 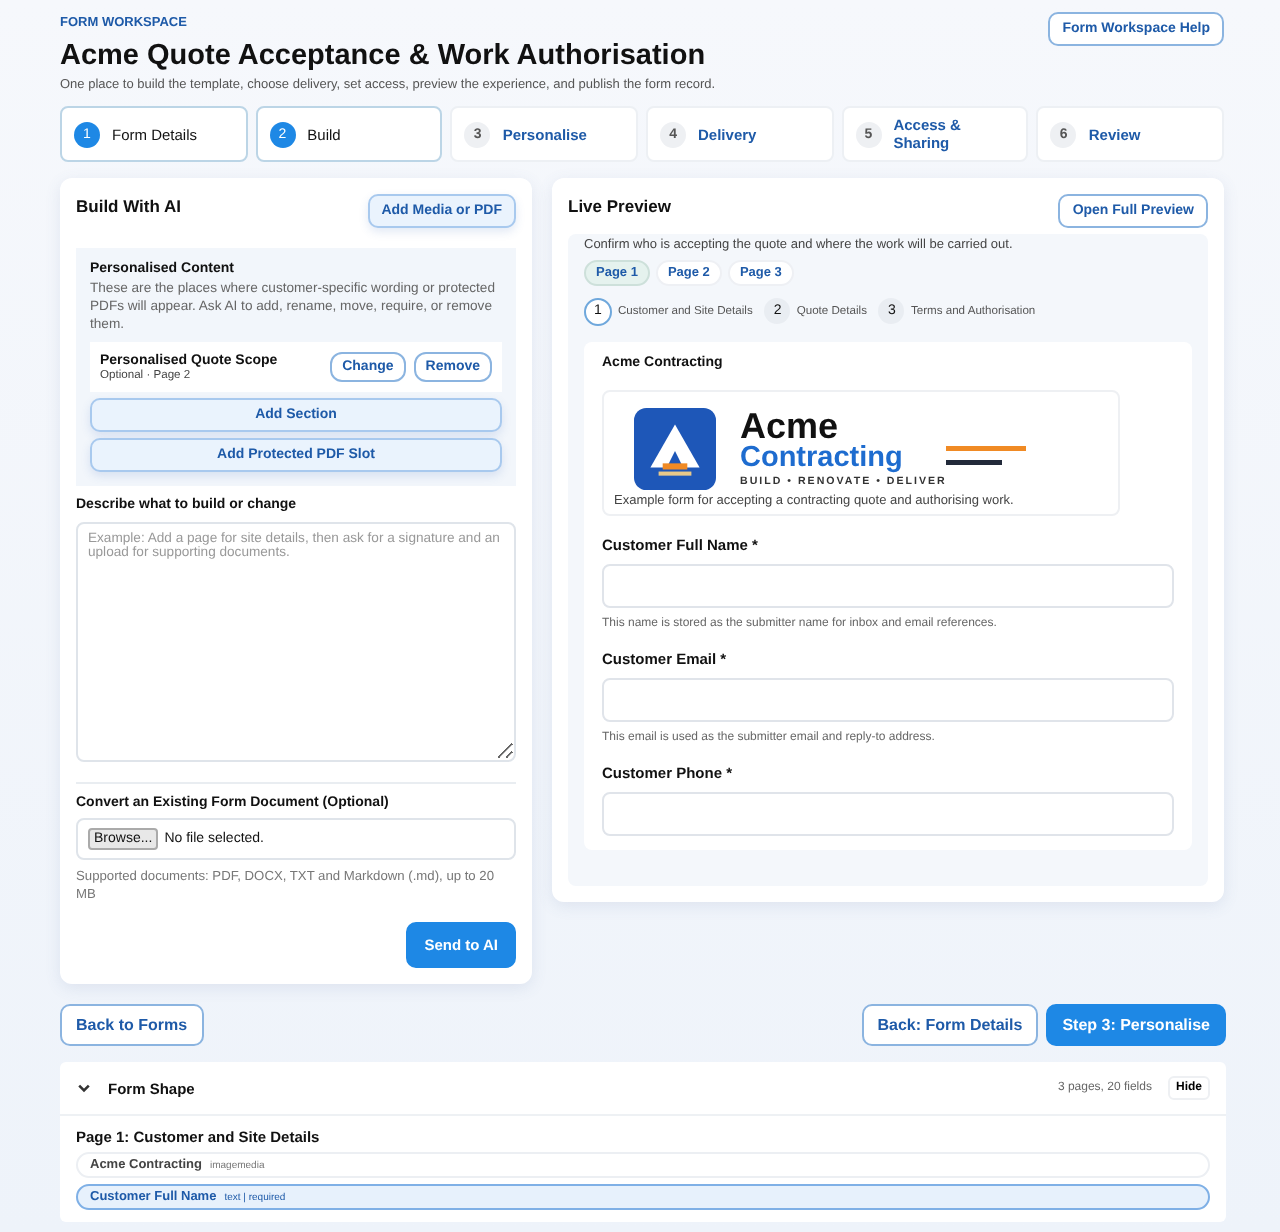 I want to click on panel-title: Live Preview, so click(x=620, y=206).